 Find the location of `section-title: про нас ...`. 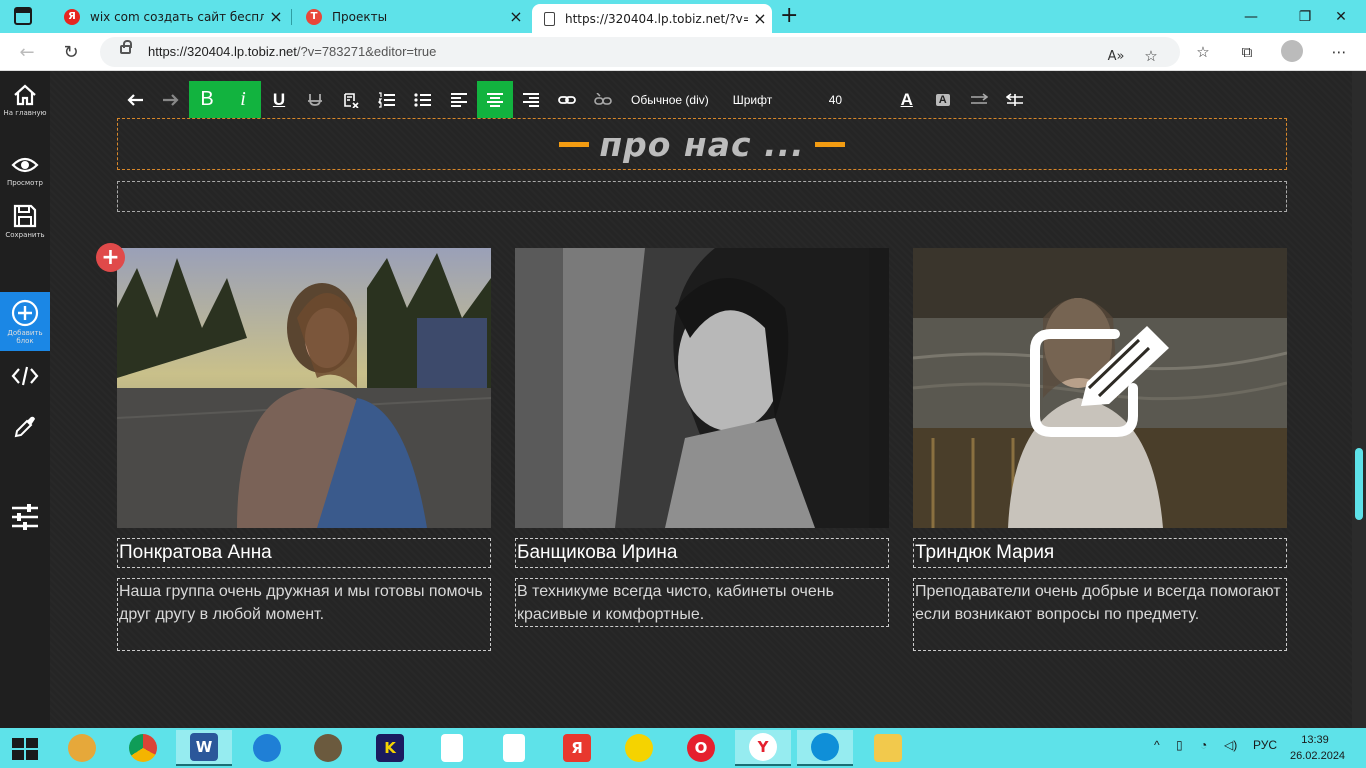

section-title: про нас ... is located at coordinates (701, 144).